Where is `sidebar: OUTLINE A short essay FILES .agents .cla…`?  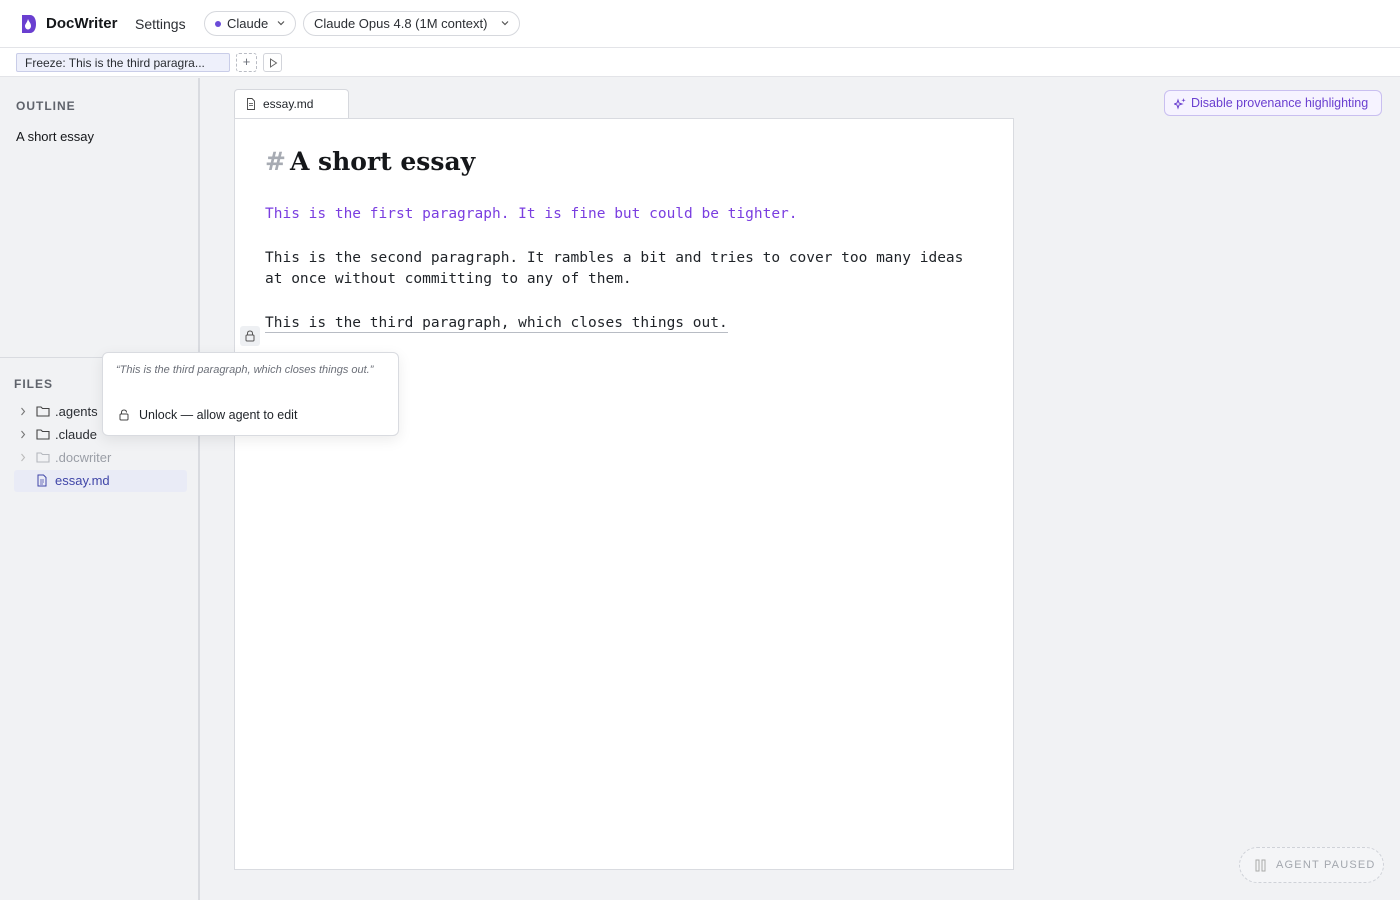 sidebar: OUTLINE A short essay FILES .agents .cla… is located at coordinates (100, 489).